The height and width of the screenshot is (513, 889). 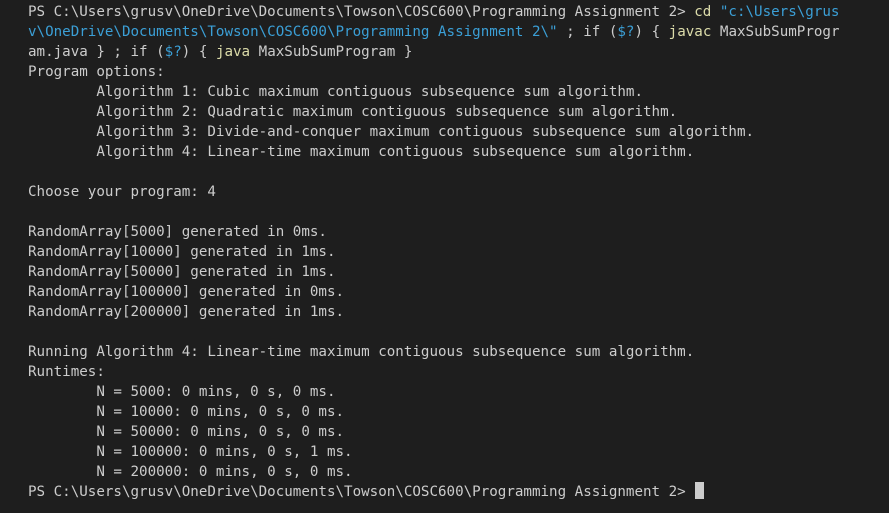 What do you see at coordinates (775, 32) in the screenshot?
I see `source-file-part1: MaxSubSumProgr` at bounding box center [775, 32].